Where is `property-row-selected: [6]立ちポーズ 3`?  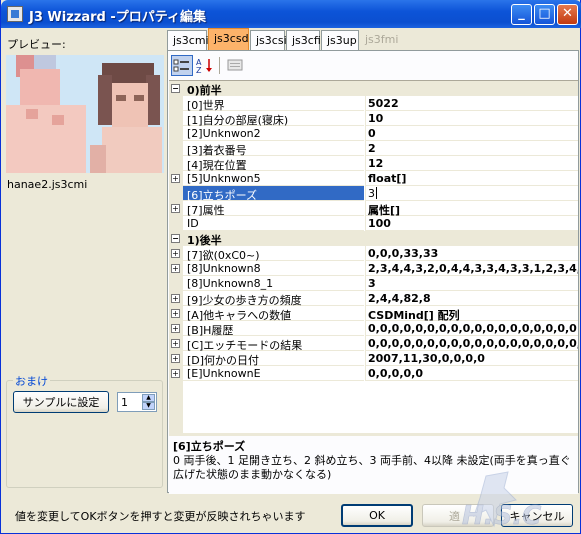
property-row-selected: [6]立ちポーズ 3 is located at coordinates (373, 194).